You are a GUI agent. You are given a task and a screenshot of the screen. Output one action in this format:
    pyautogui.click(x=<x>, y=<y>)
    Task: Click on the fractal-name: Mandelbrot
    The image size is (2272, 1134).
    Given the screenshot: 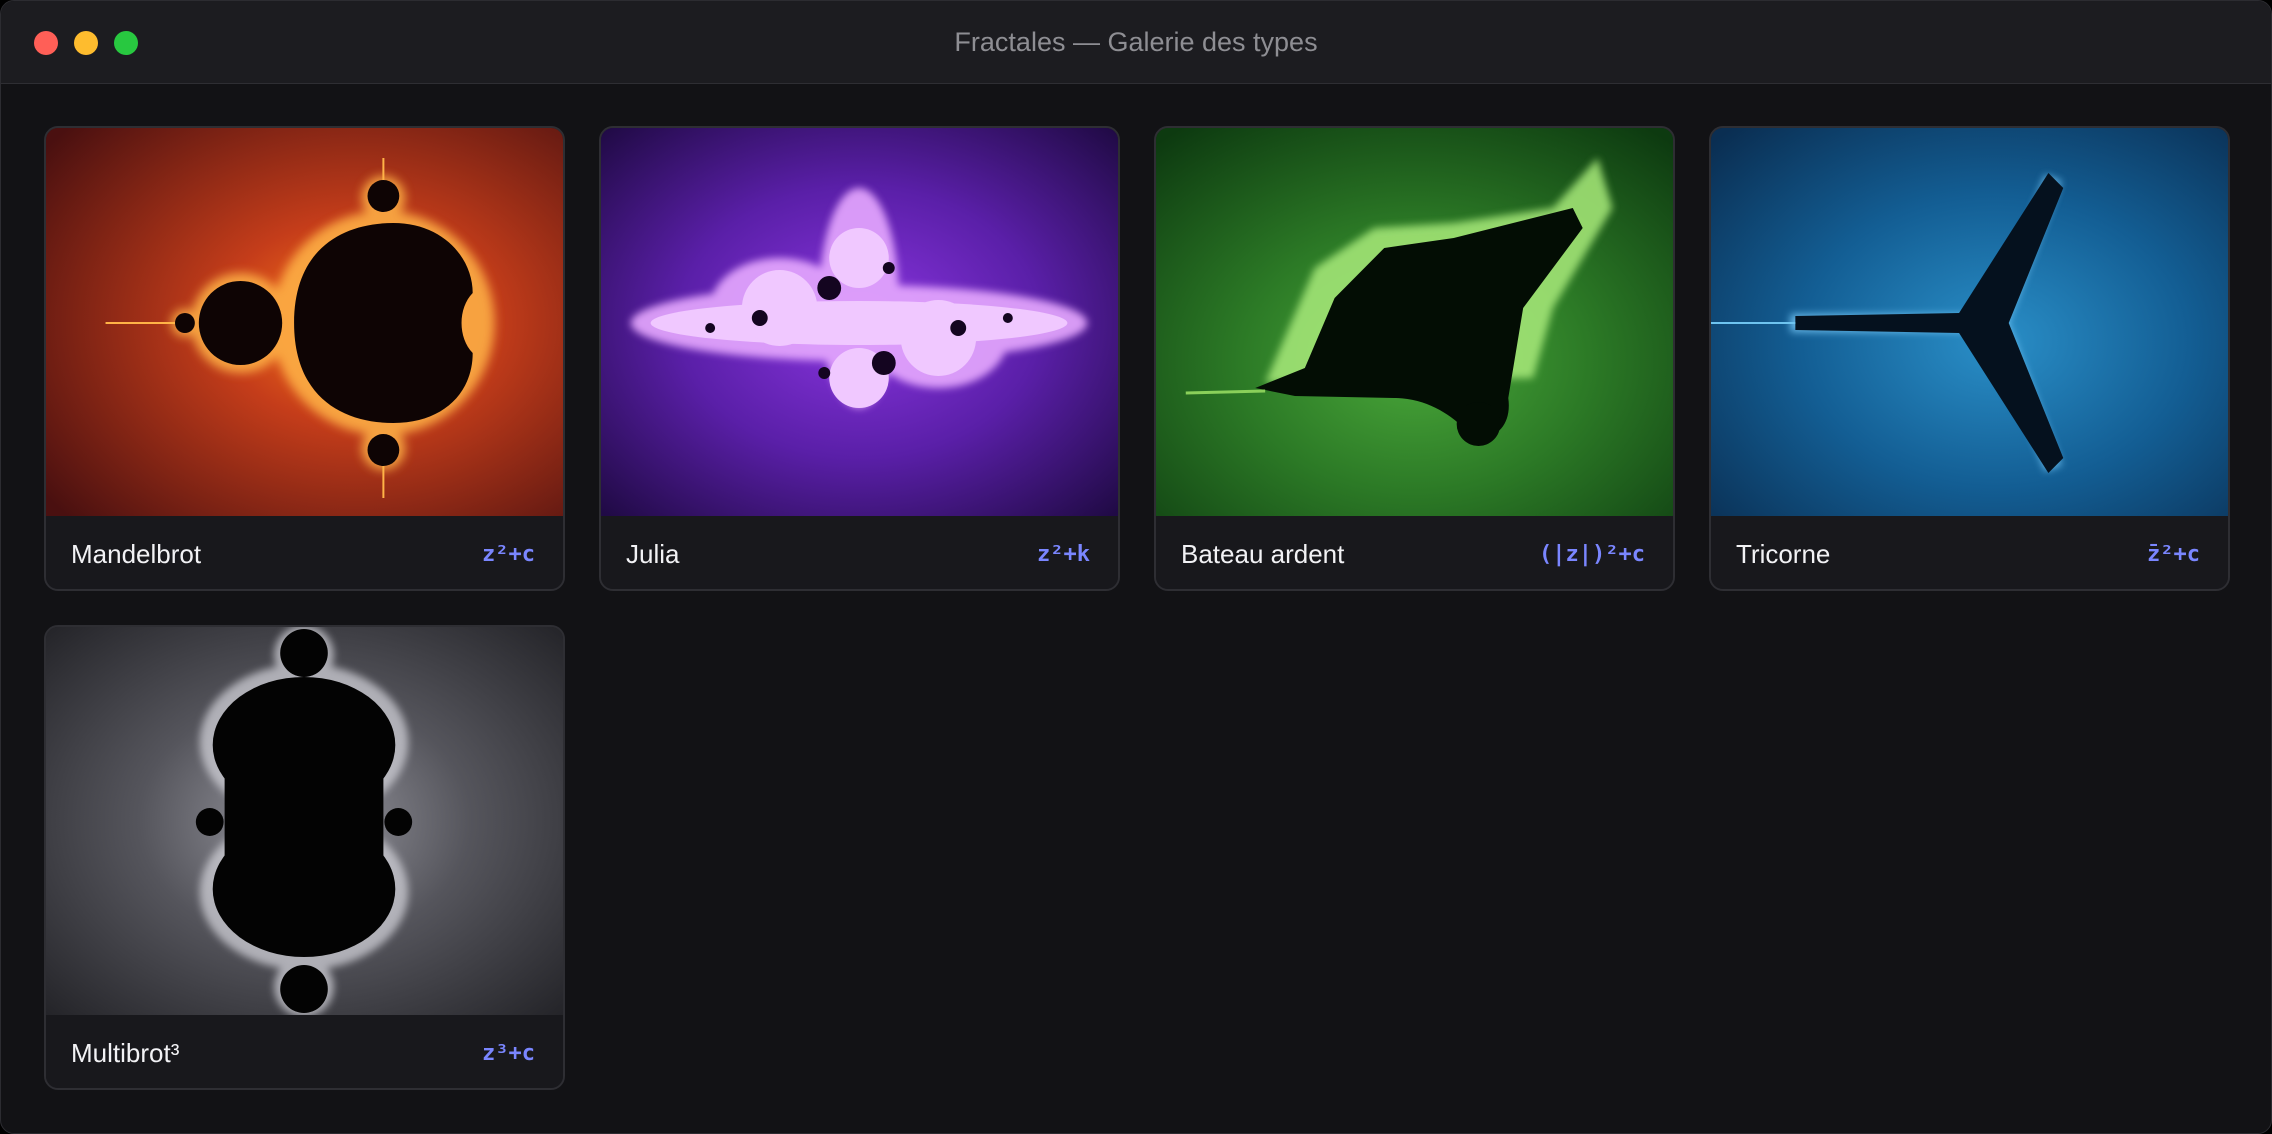 What is the action you would take?
    pyautogui.click(x=136, y=554)
    